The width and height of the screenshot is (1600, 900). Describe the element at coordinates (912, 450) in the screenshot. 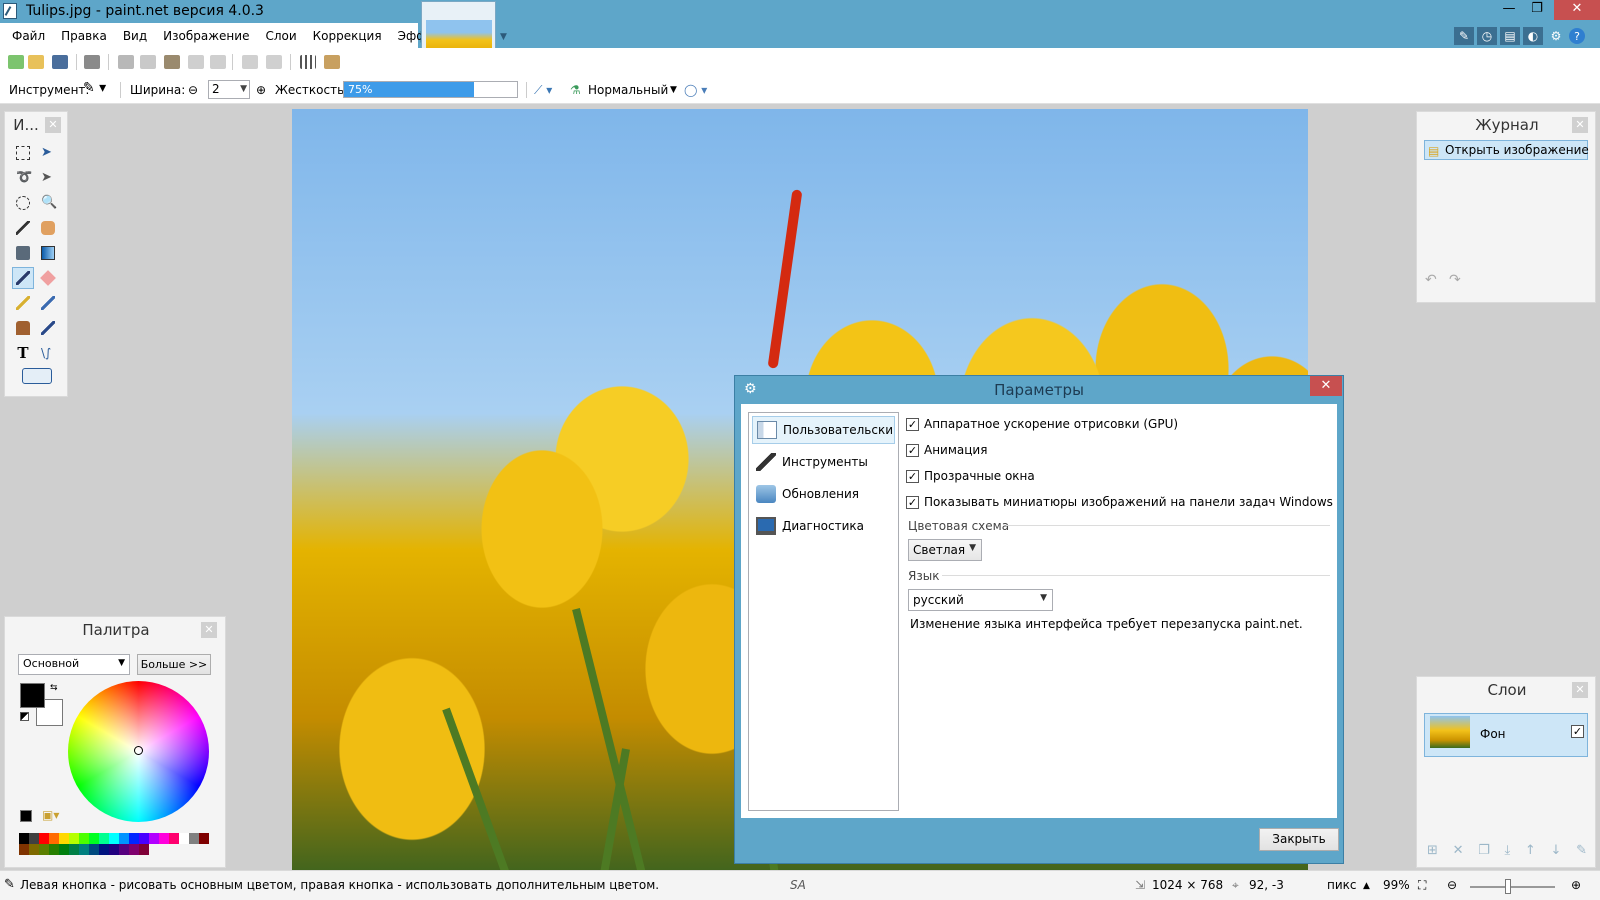

I see `animation-checkbox: ✓` at that location.